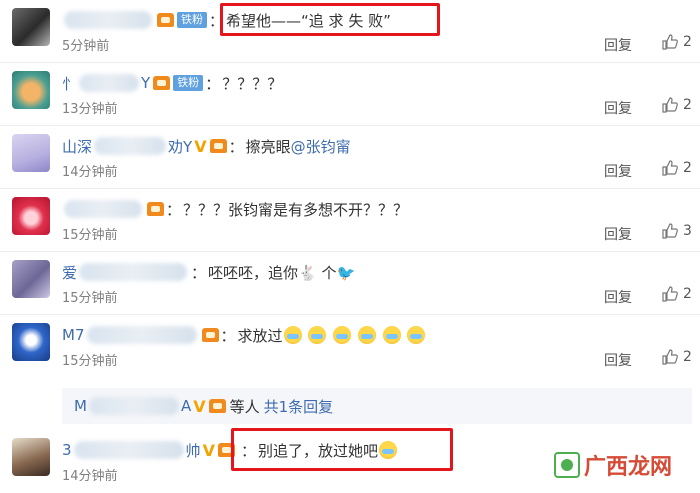 This screenshot has height=493, width=700. I want to click on like-count: 3, so click(687, 231).